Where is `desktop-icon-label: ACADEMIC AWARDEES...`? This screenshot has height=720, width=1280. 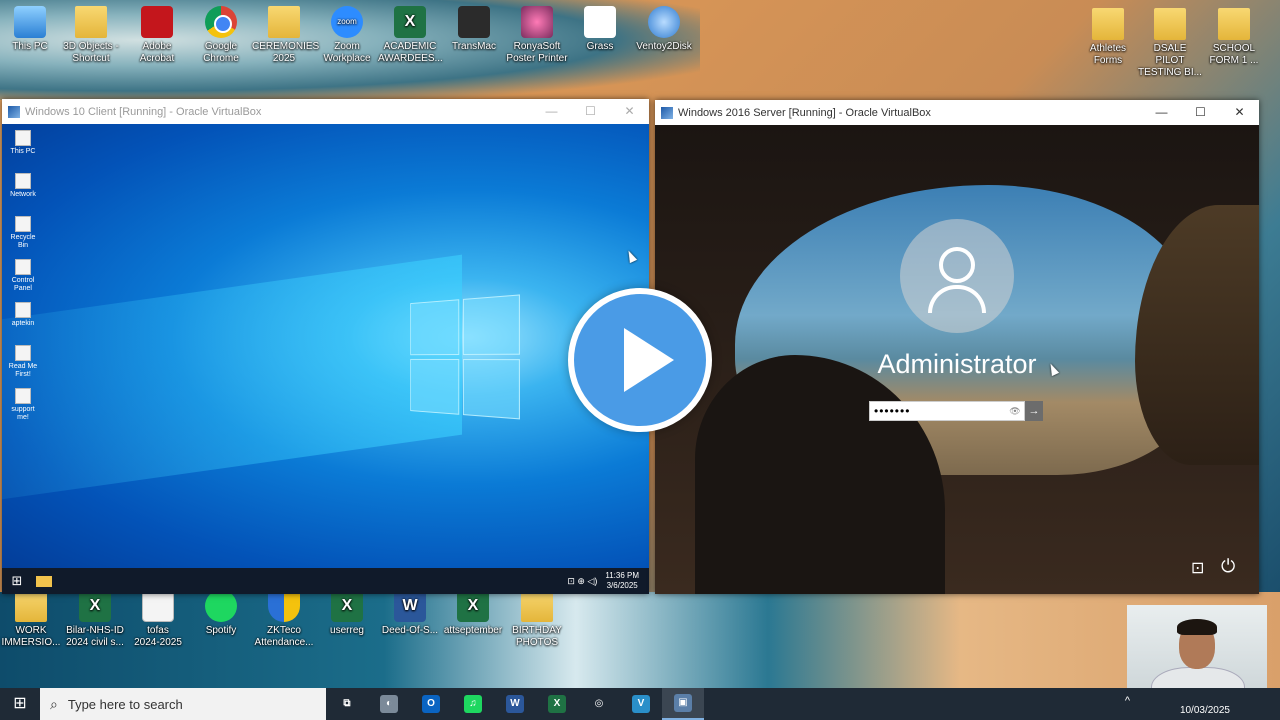
desktop-icon-label: ACADEMIC AWARDEES... is located at coordinates (410, 52).